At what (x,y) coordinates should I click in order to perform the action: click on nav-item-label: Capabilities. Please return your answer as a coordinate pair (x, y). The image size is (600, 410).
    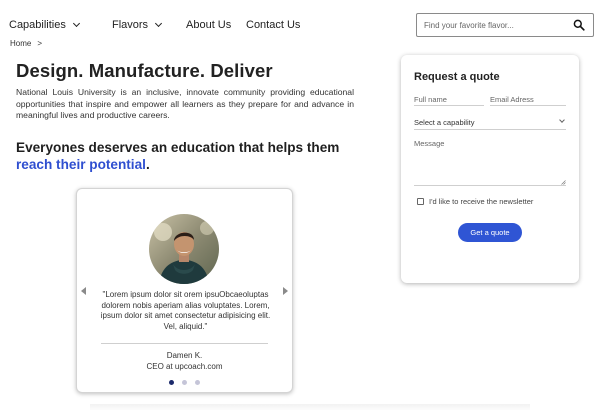
    Looking at the image, I should click on (37, 25).